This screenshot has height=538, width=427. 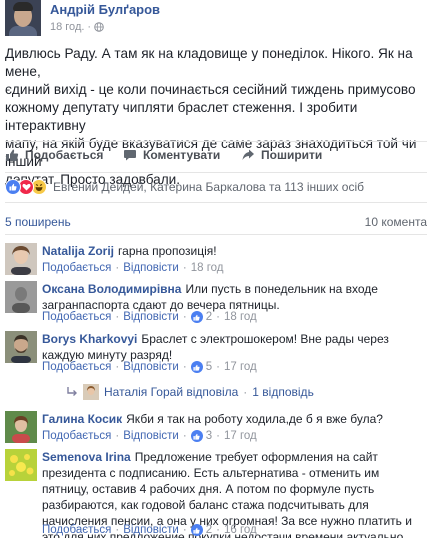 I want to click on comment-actions: Подобається · Відповісти · 5 · 17 год, so click(x=149, y=367).